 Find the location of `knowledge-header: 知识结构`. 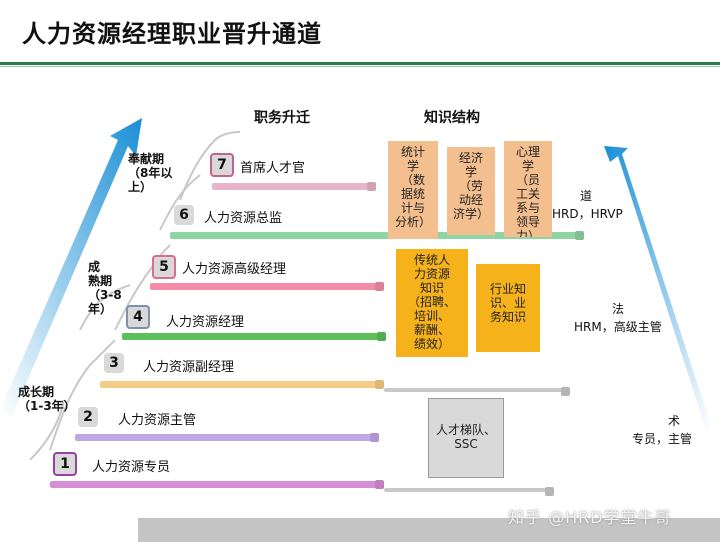

knowledge-header: 知识结构 is located at coordinates (452, 118).